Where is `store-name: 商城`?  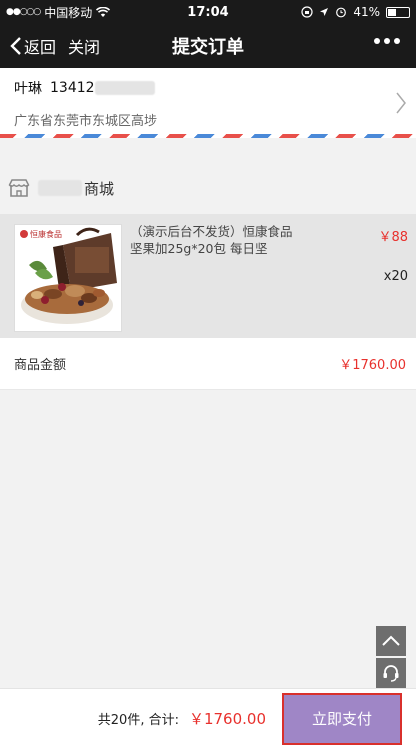 store-name: 商城 is located at coordinates (76, 188).